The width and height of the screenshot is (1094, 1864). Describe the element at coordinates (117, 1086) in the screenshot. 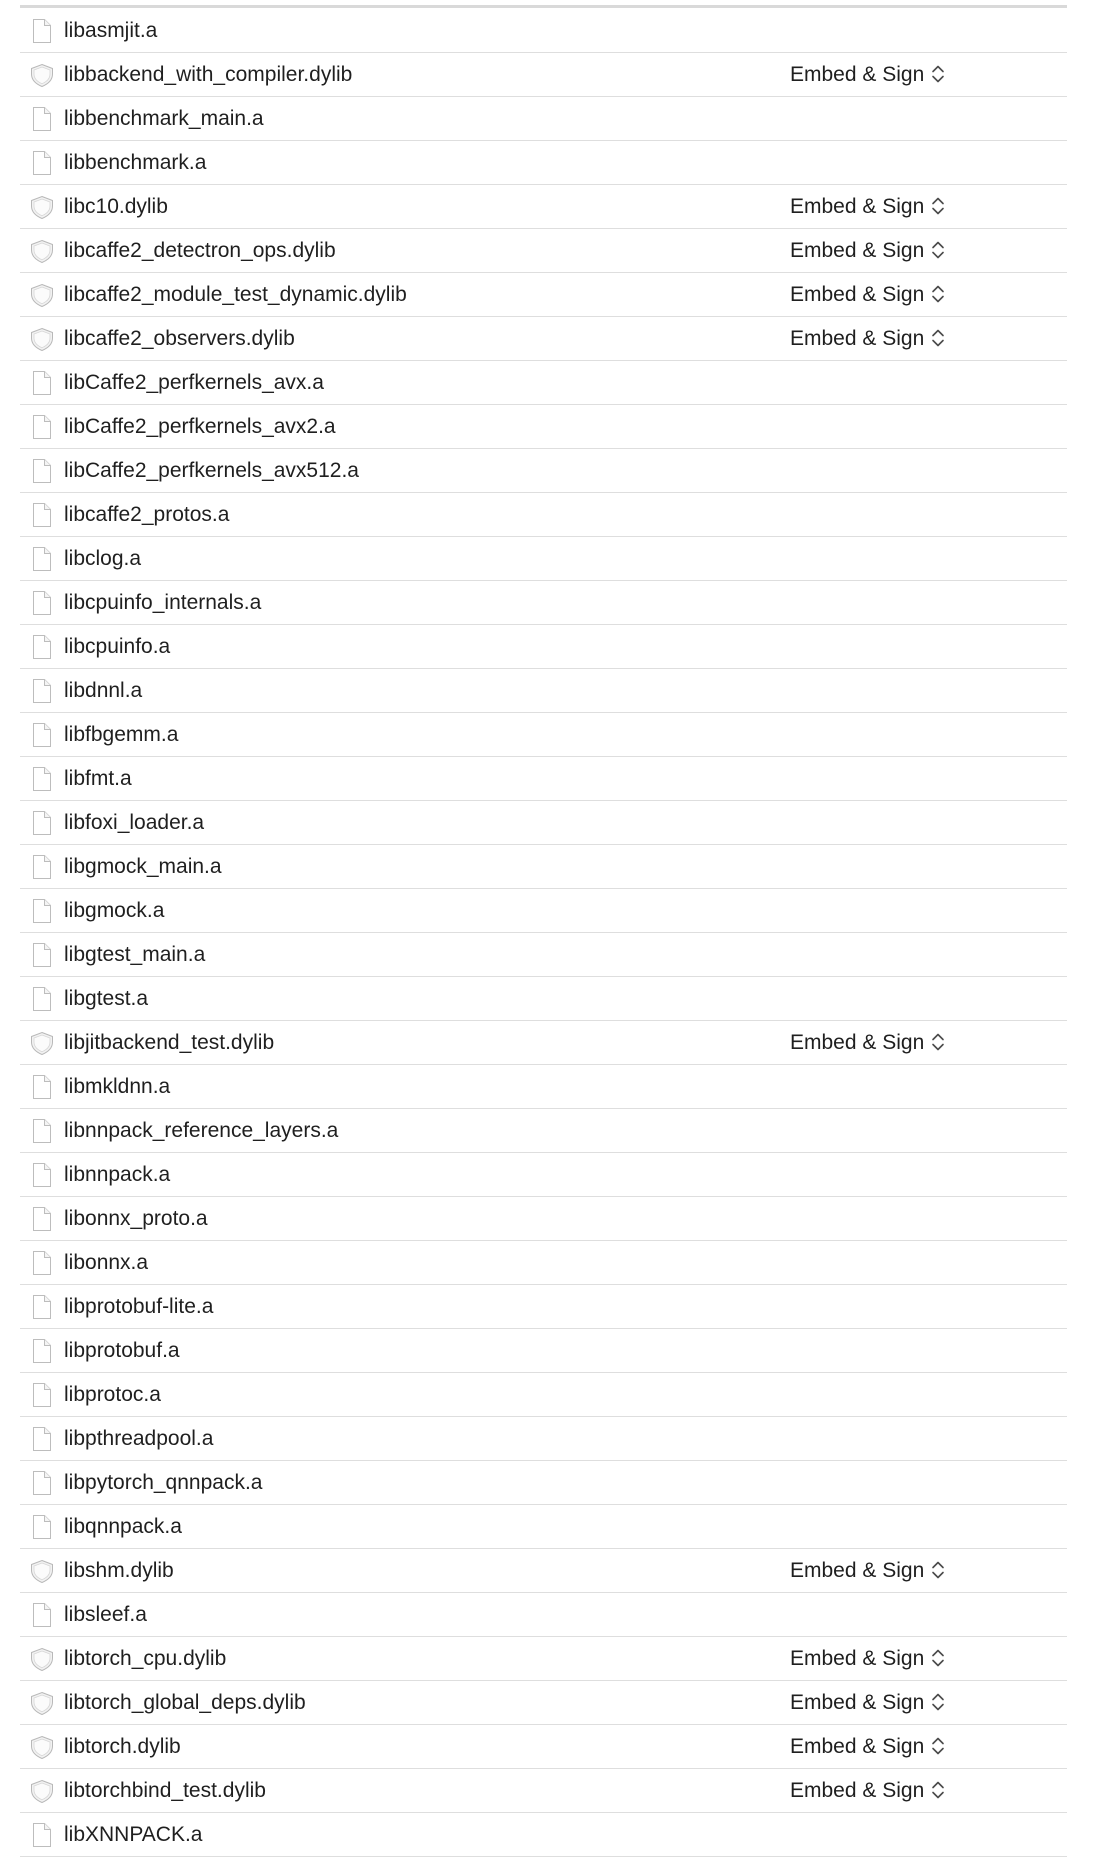

I see `framework-name: libmkldnn.a` at that location.